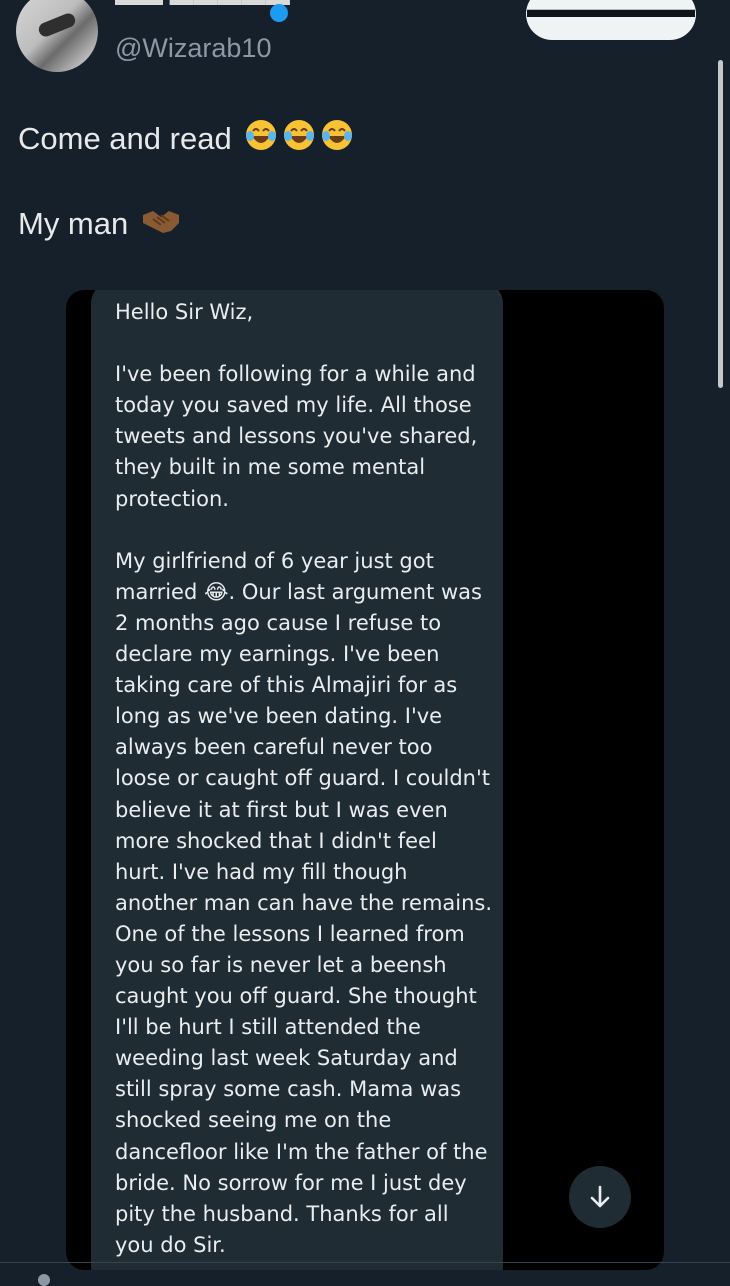 The image size is (730, 1286). What do you see at coordinates (161, 225) in the screenshot?
I see `handshake-icon` at bounding box center [161, 225].